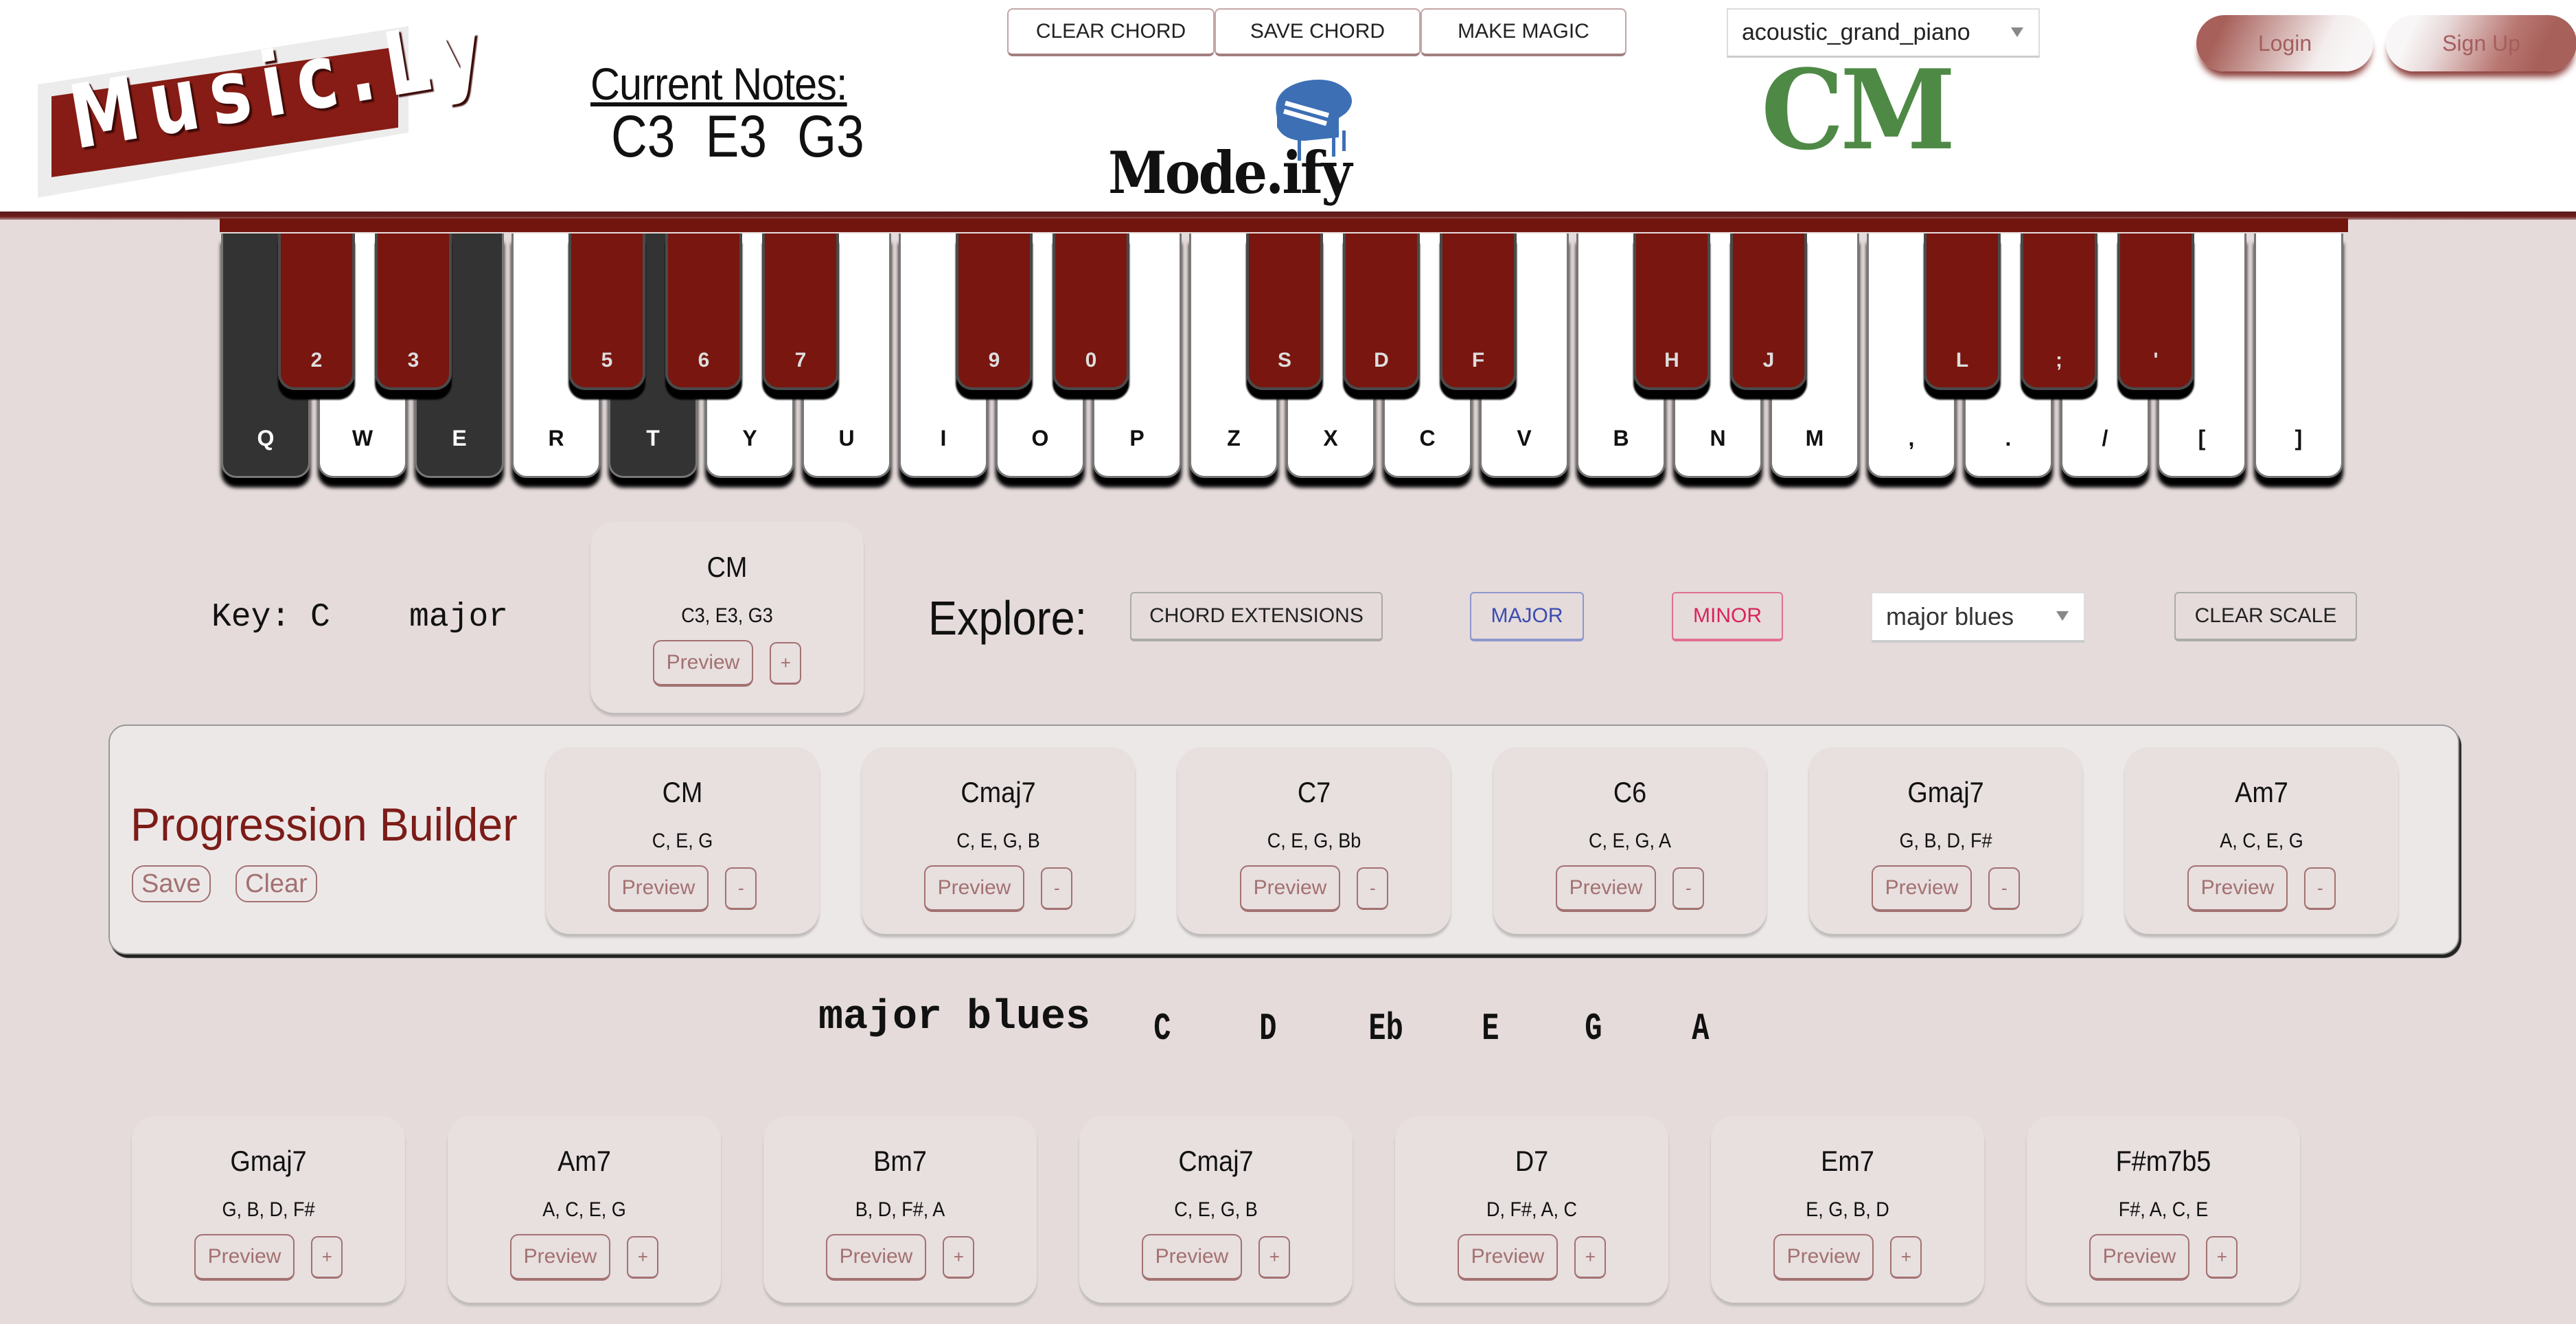  I want to click on minor-button: MINOR, so click(1727, 616).